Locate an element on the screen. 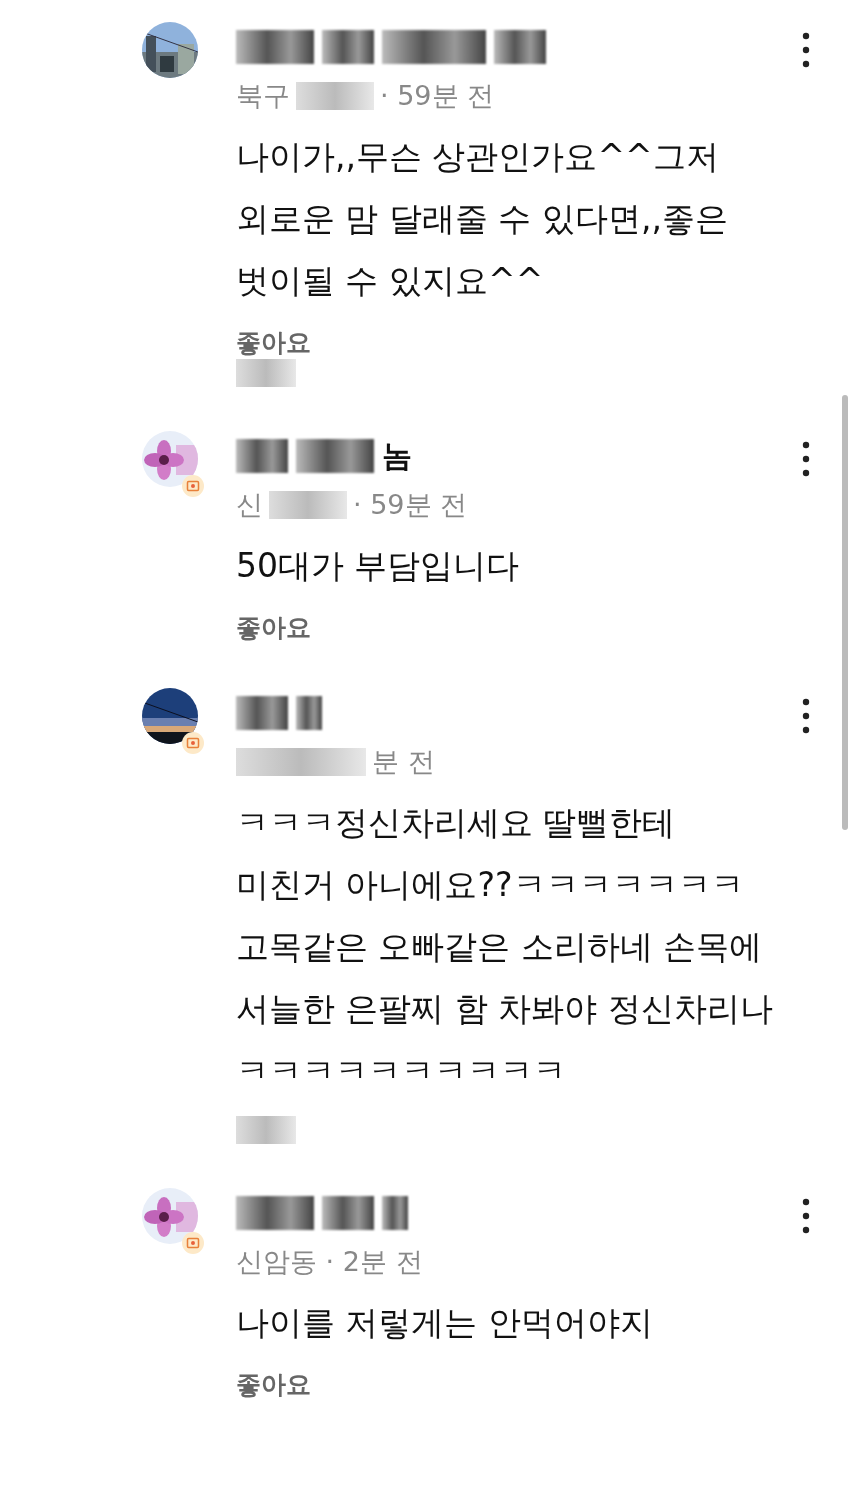 This screenshot has width=850, height=1487. comment-meta: 북구 is located at coordinates (263, 96).